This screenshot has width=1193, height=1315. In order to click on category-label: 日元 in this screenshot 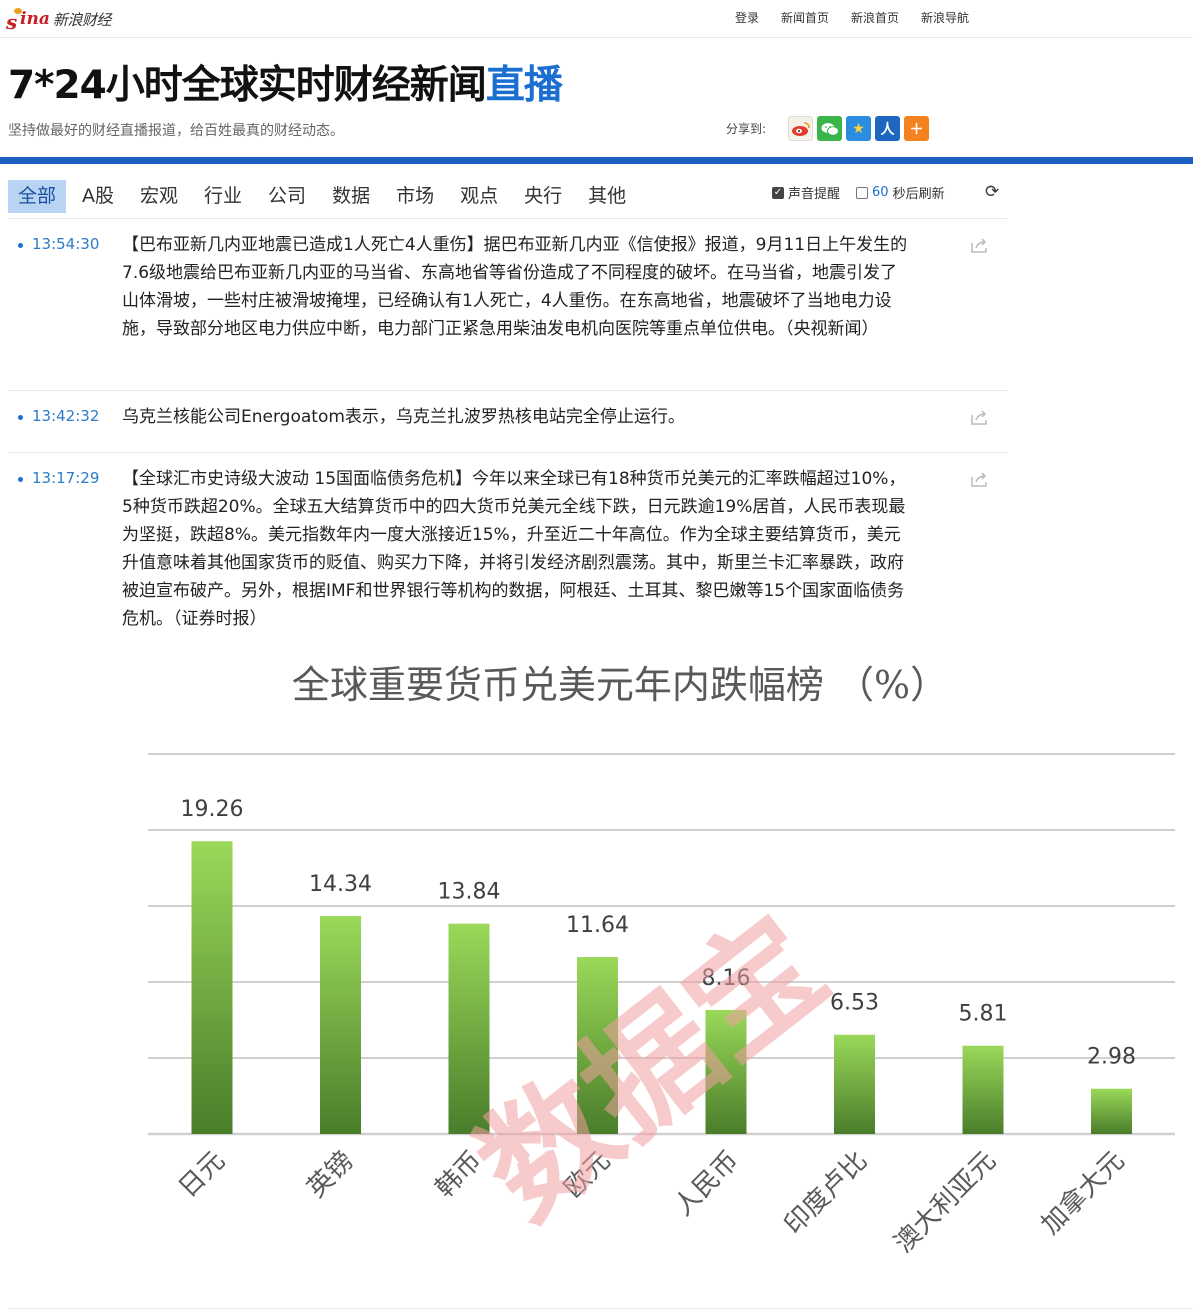, I will do `click(202, 1175)`.